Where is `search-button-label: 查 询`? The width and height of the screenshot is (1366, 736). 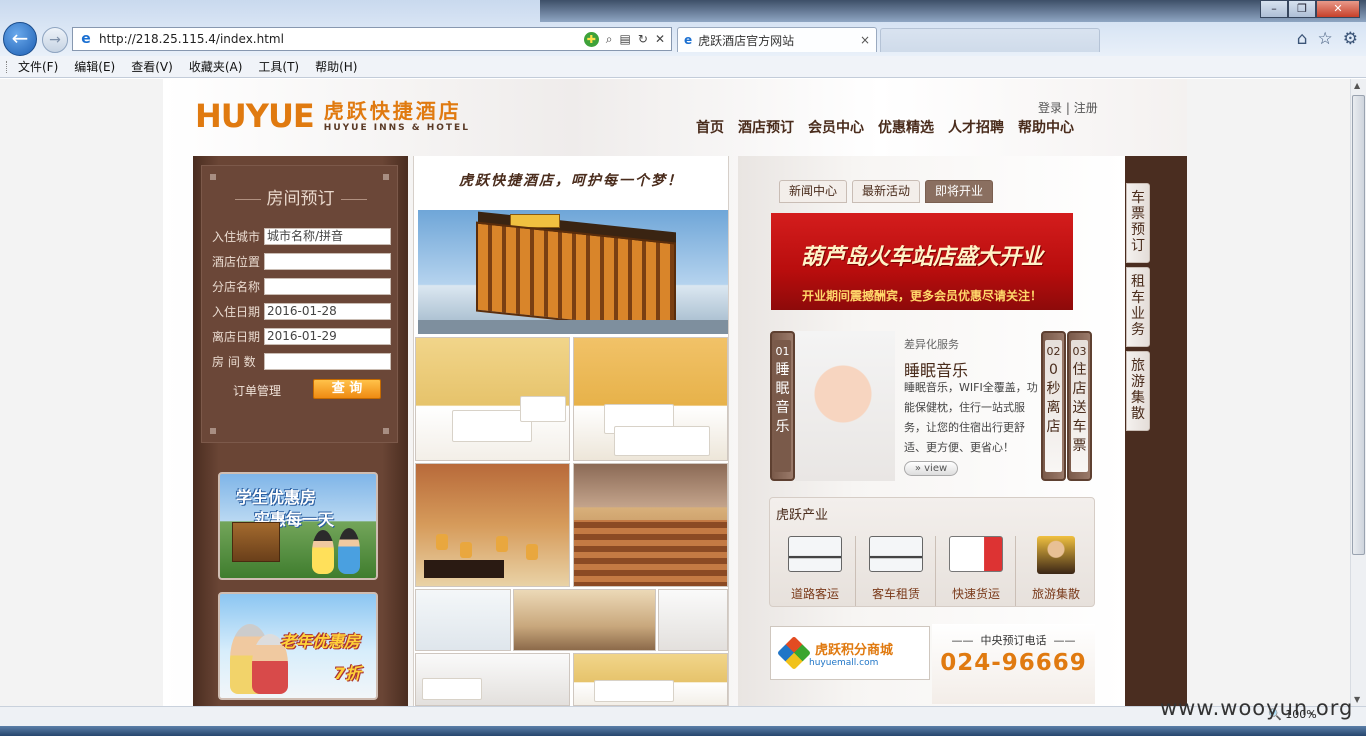 search-button-label: 查 询 is located at coordinates (347, 388).